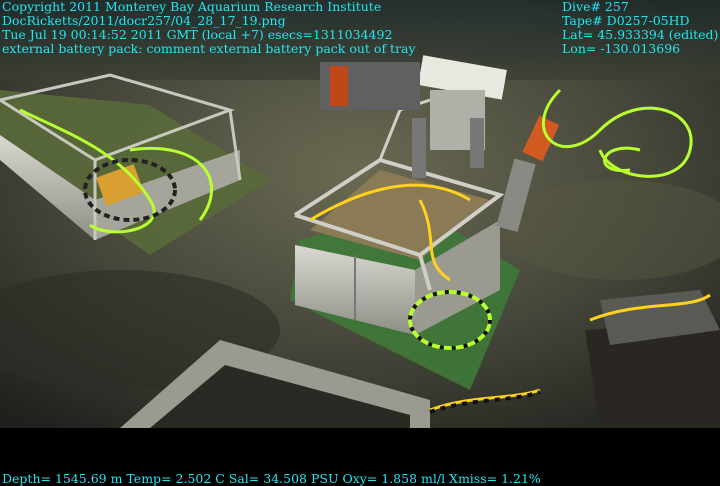  Describe the element at coordinates (144, 20) in the screenshot. I see `image-path-line: DocRicketts/2011/docr257/04_28_17_19.png` at that location.